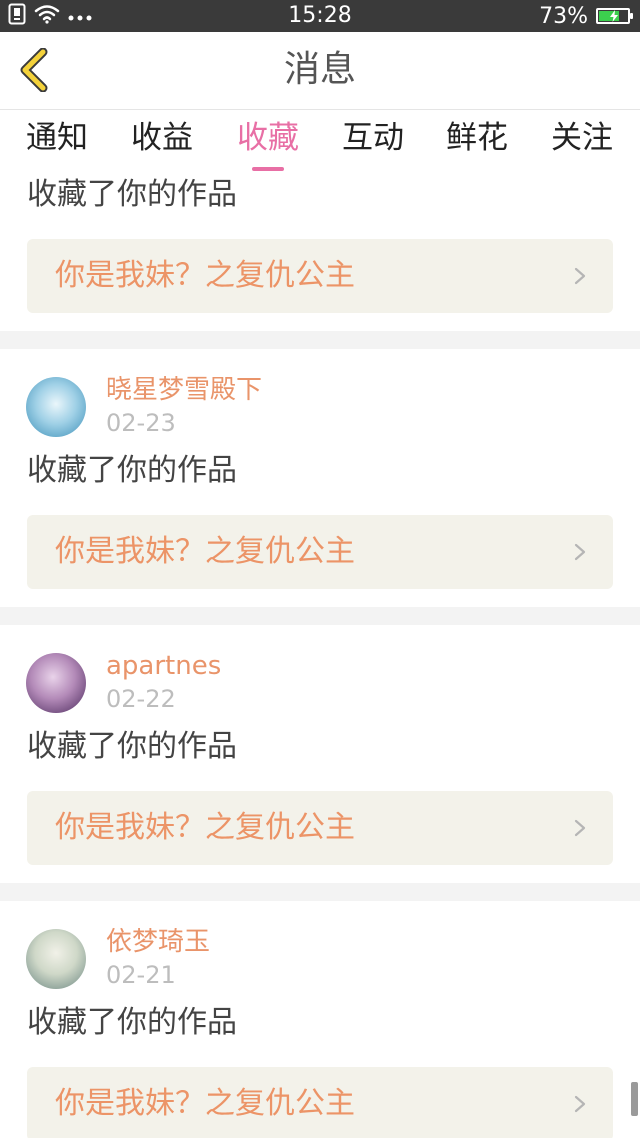  I want to click on list-item: 02-24 收藏了你的作品 你是我妹？之复仇公主, so click(320, 252).